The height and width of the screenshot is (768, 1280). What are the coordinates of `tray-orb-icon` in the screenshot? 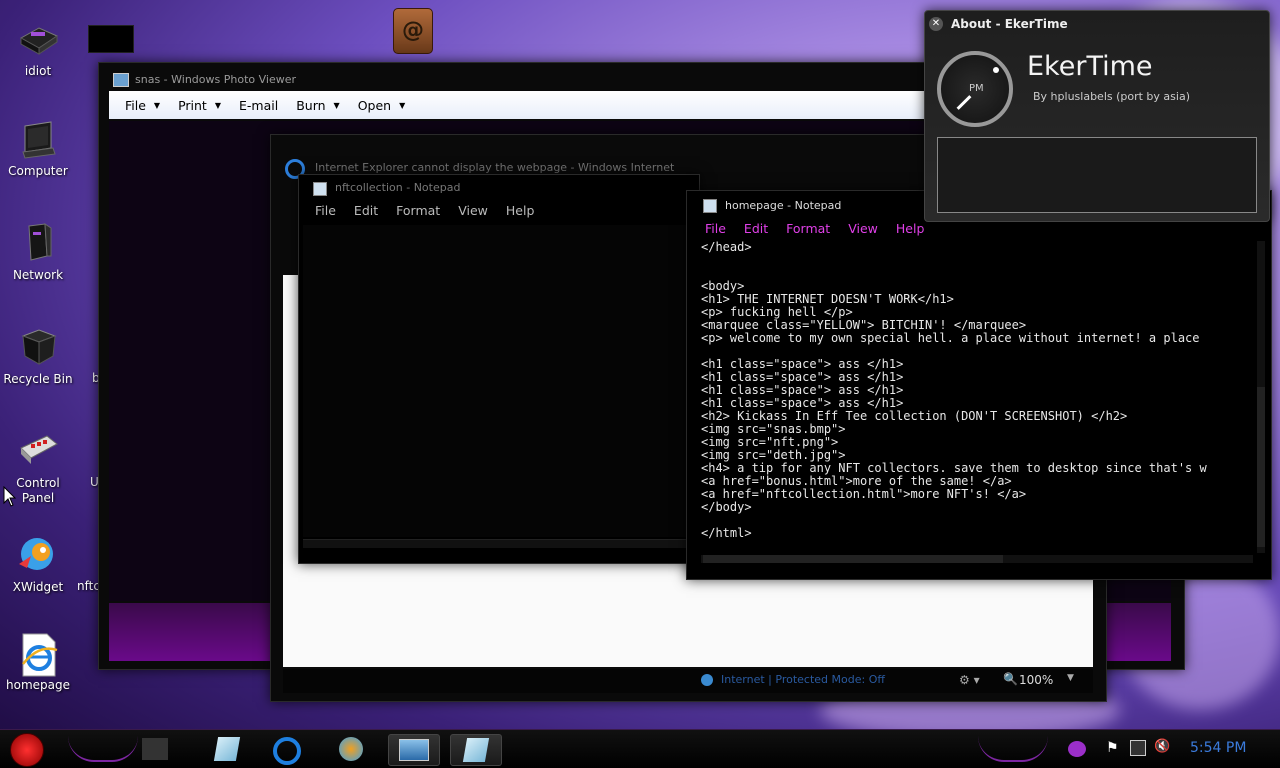 It's located at (1077, 749).